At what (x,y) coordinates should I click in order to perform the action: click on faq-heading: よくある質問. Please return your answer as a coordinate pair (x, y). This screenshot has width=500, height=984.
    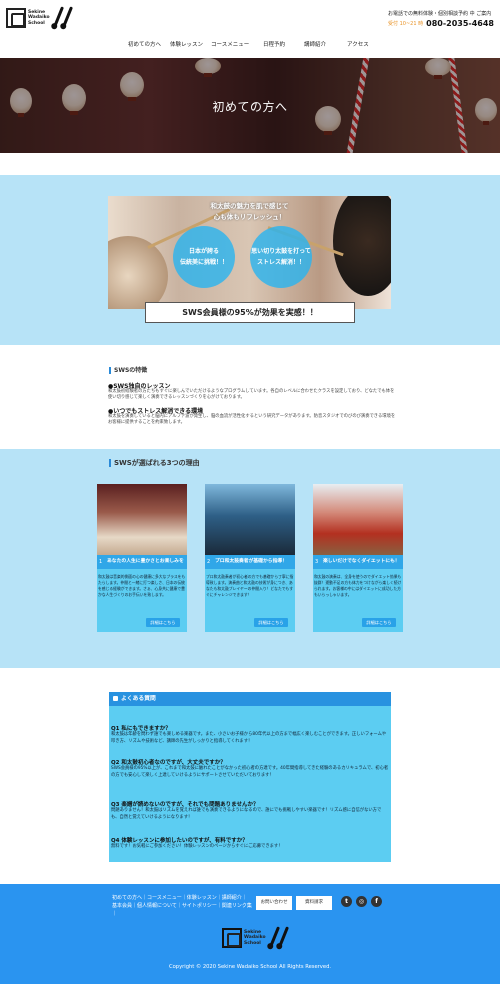
    Looking at the image, I should click on (138, 699).